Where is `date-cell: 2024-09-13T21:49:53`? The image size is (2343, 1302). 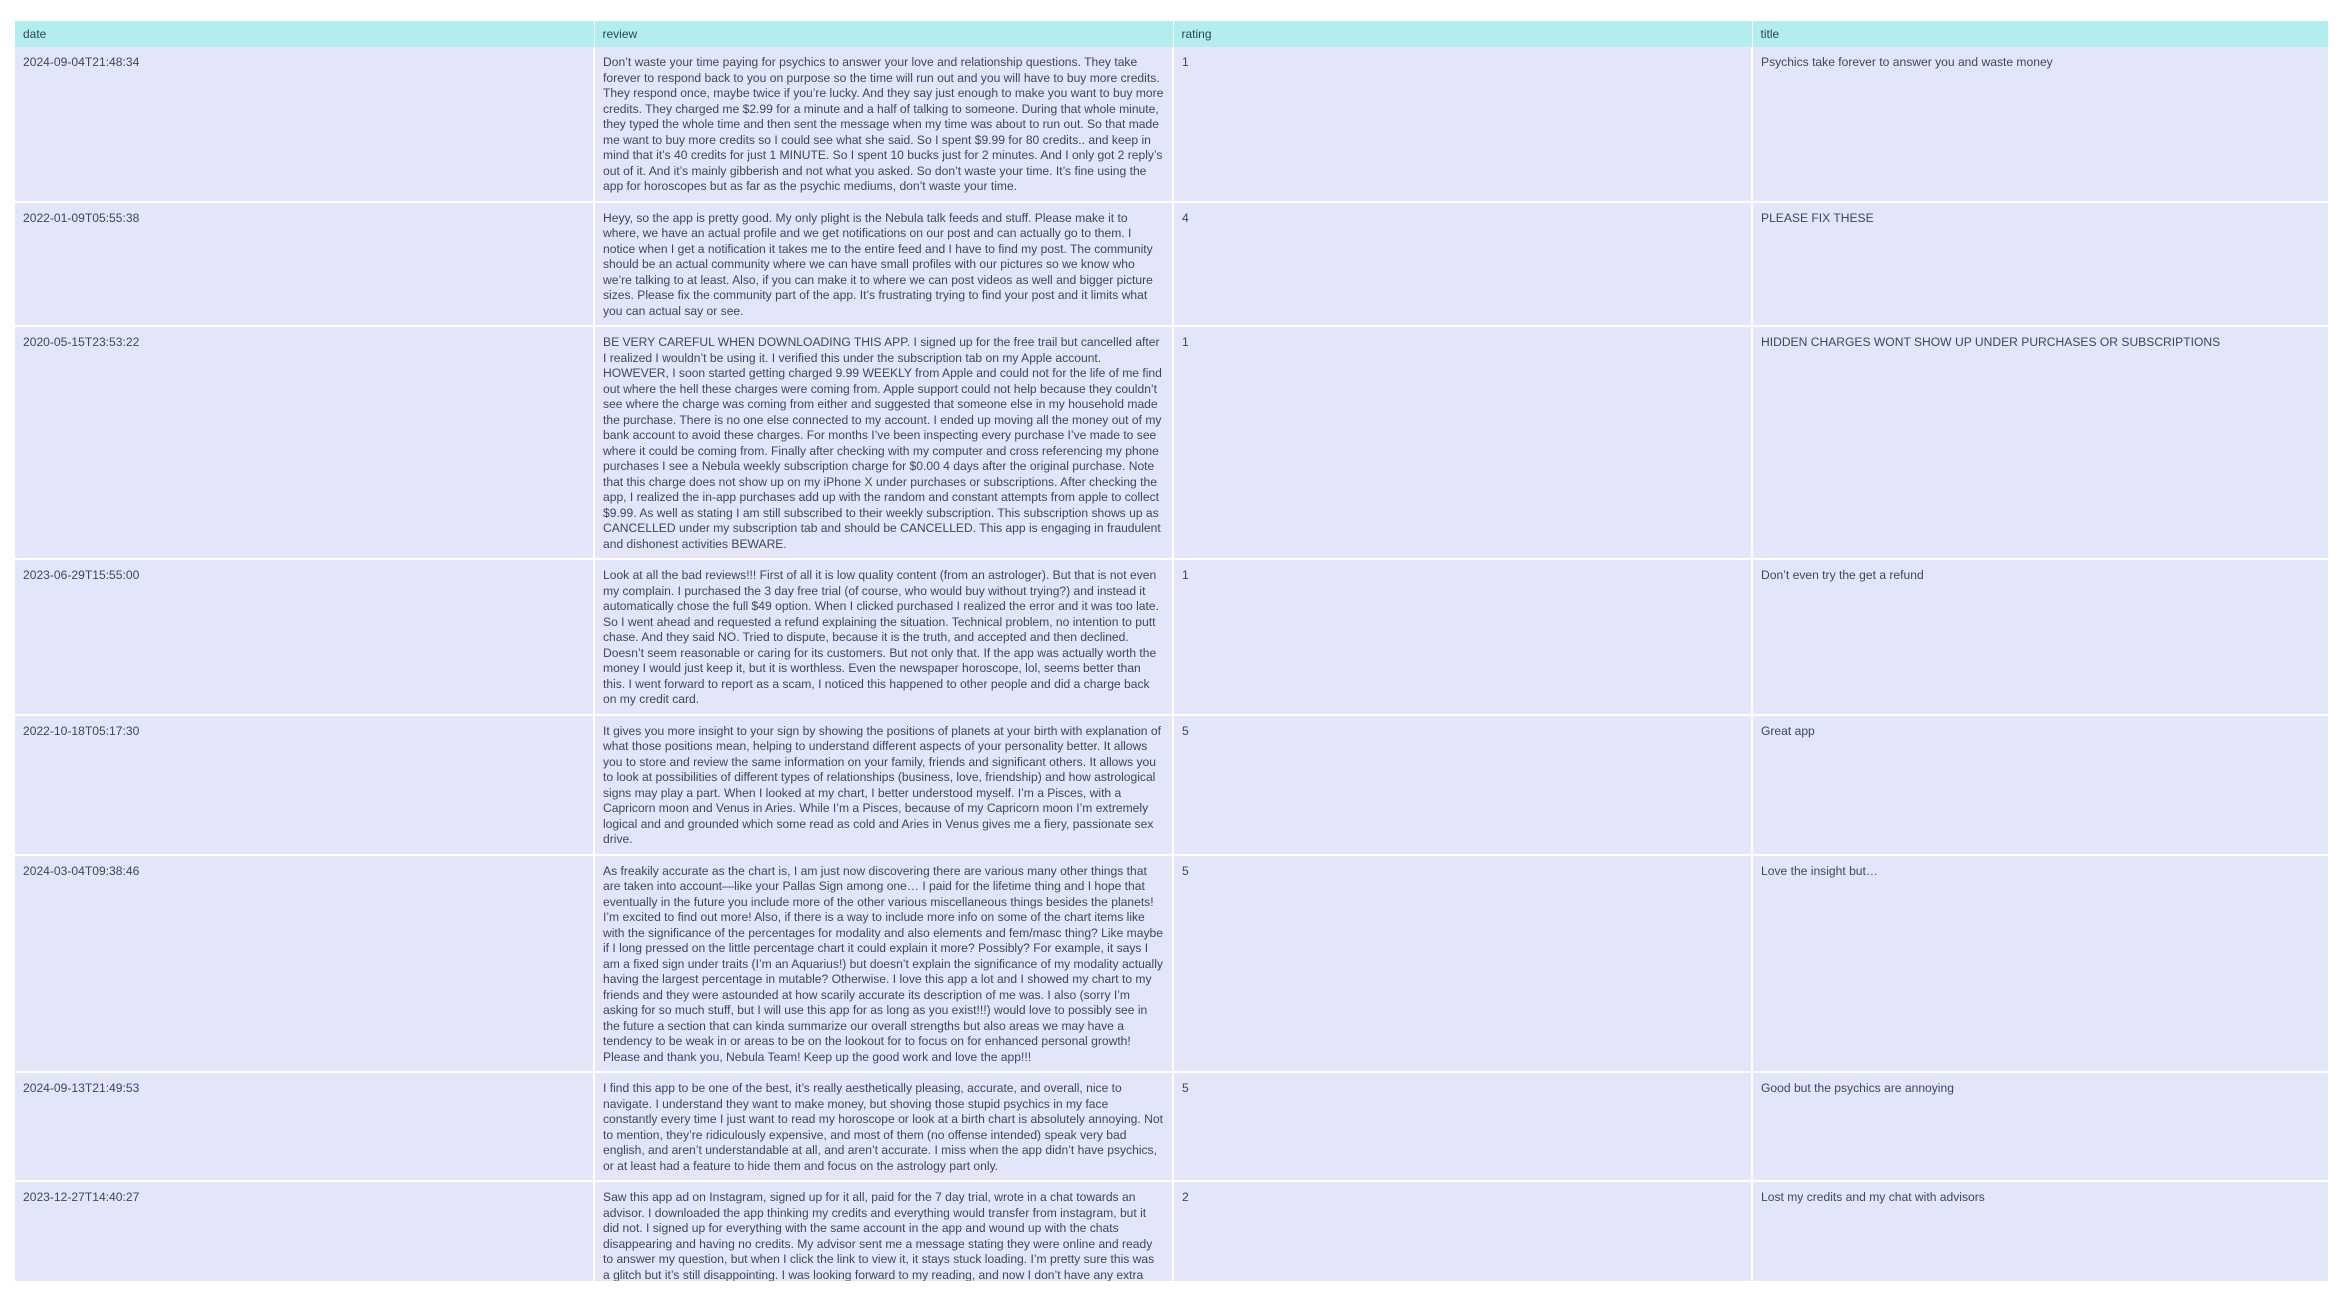 date-cell: 2024-09-13T21:49:53 is located at coordinates (305, 1127).